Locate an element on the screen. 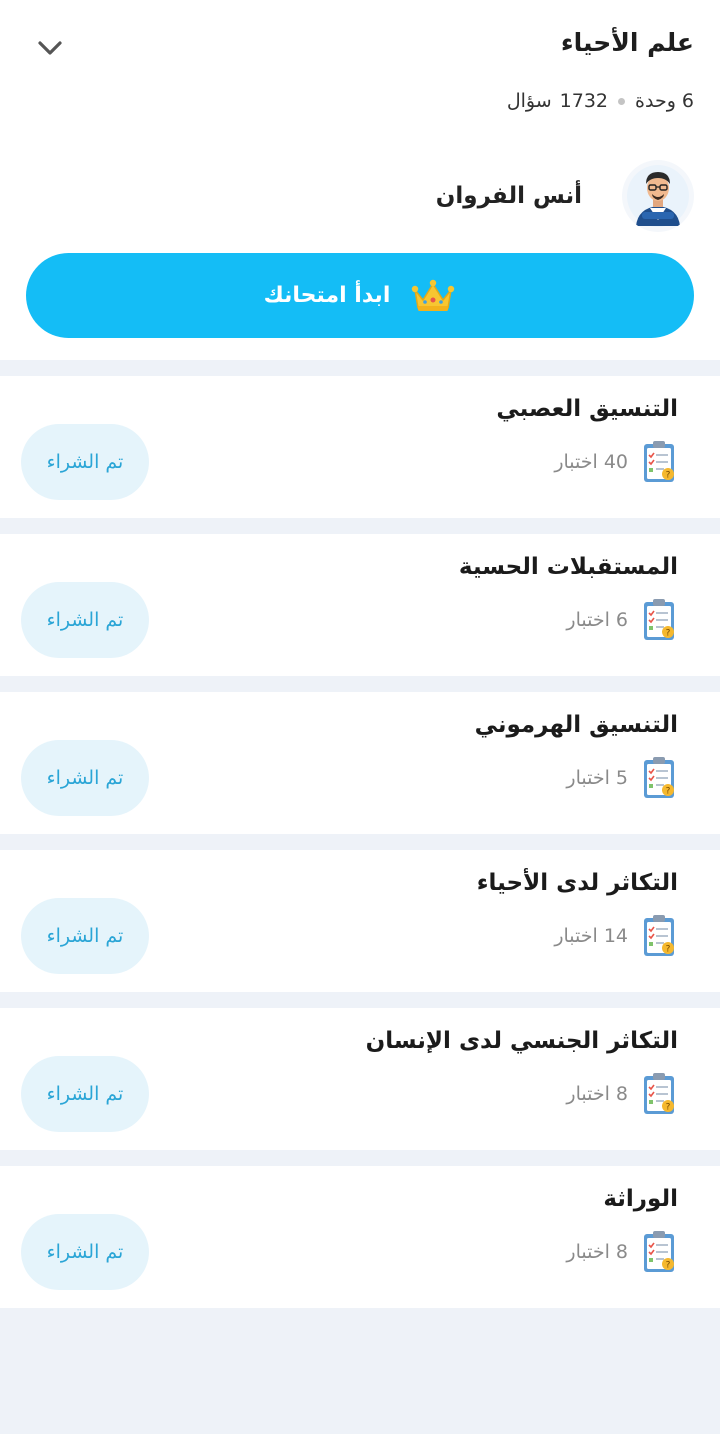 This screenshot has width=720, height=1434. unit-stats: ? 5 اختبار is located at coordinates (621, 778).